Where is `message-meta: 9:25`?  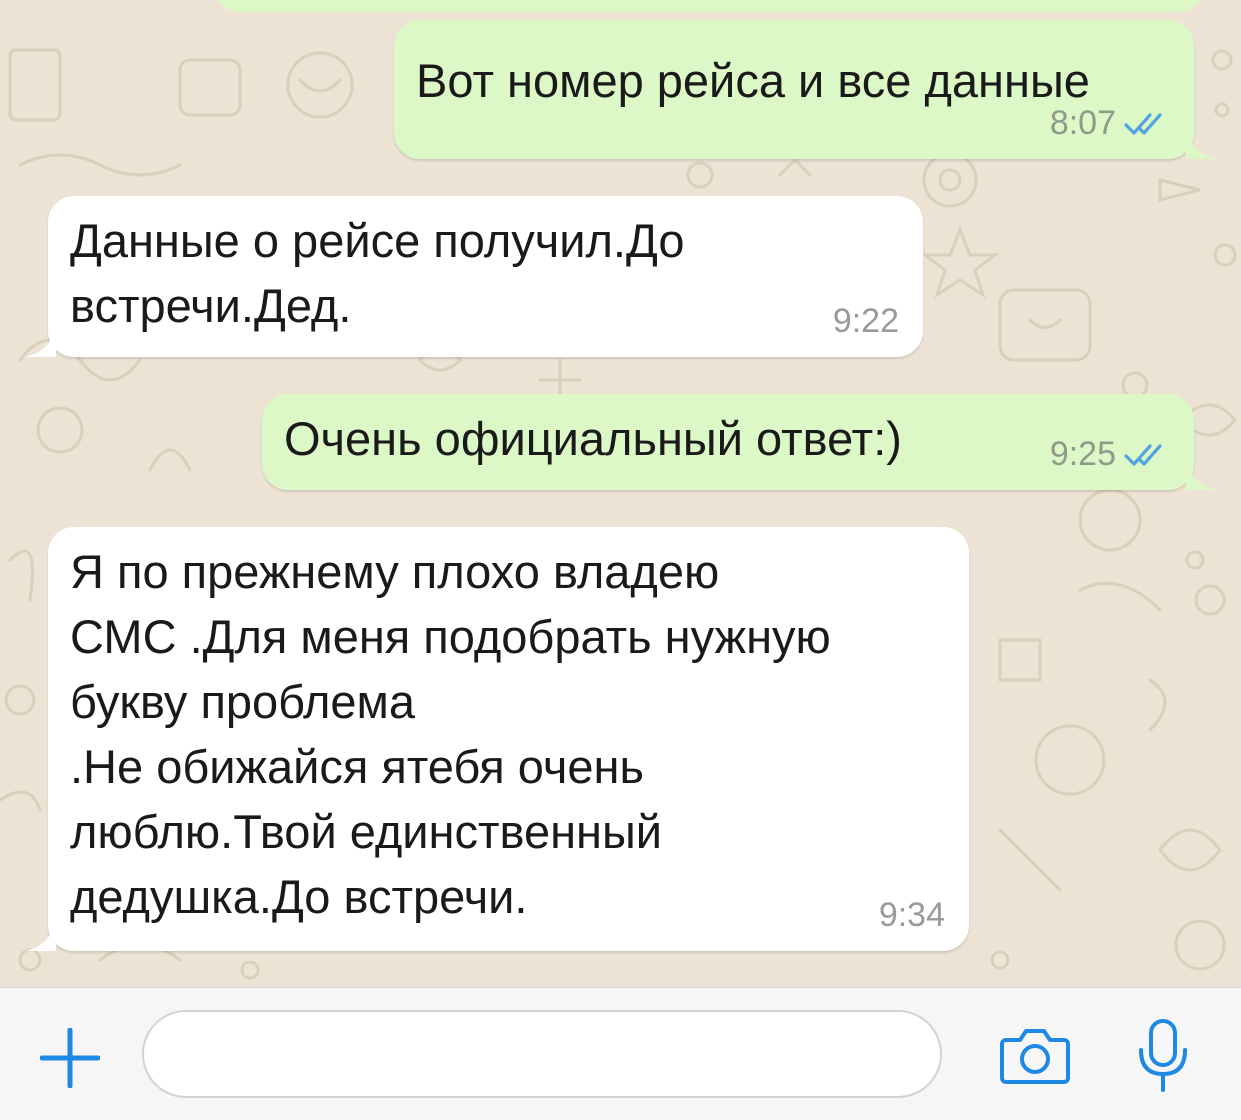 message-meta: 9:25 is located at coordinates (1109, 454).